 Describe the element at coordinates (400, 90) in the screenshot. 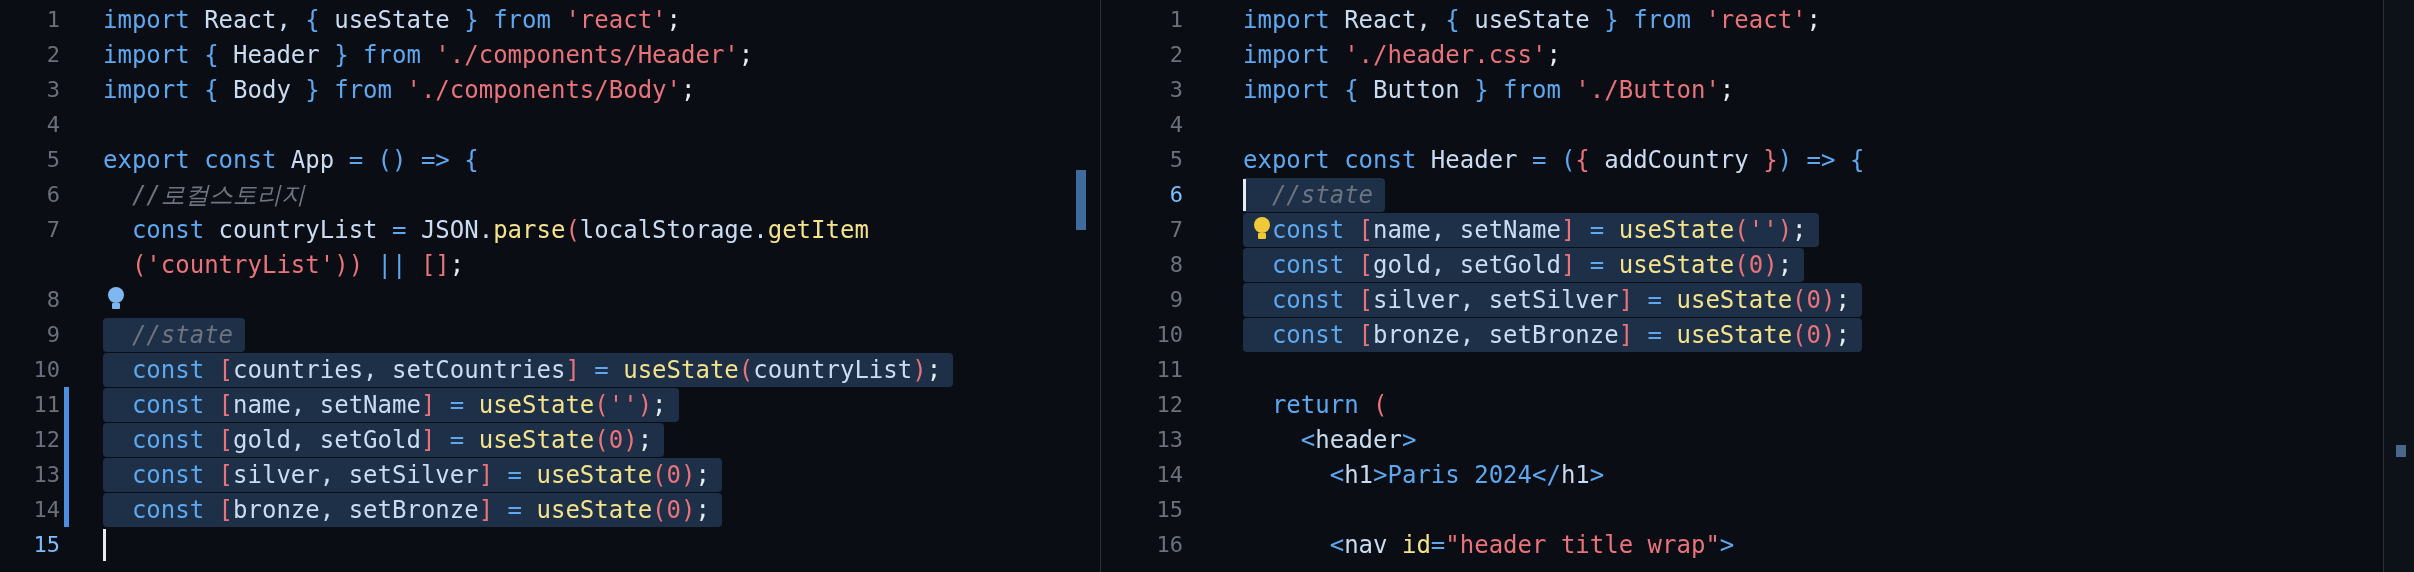

I see `code-line: import { Body } from './components/Body';` at that location.